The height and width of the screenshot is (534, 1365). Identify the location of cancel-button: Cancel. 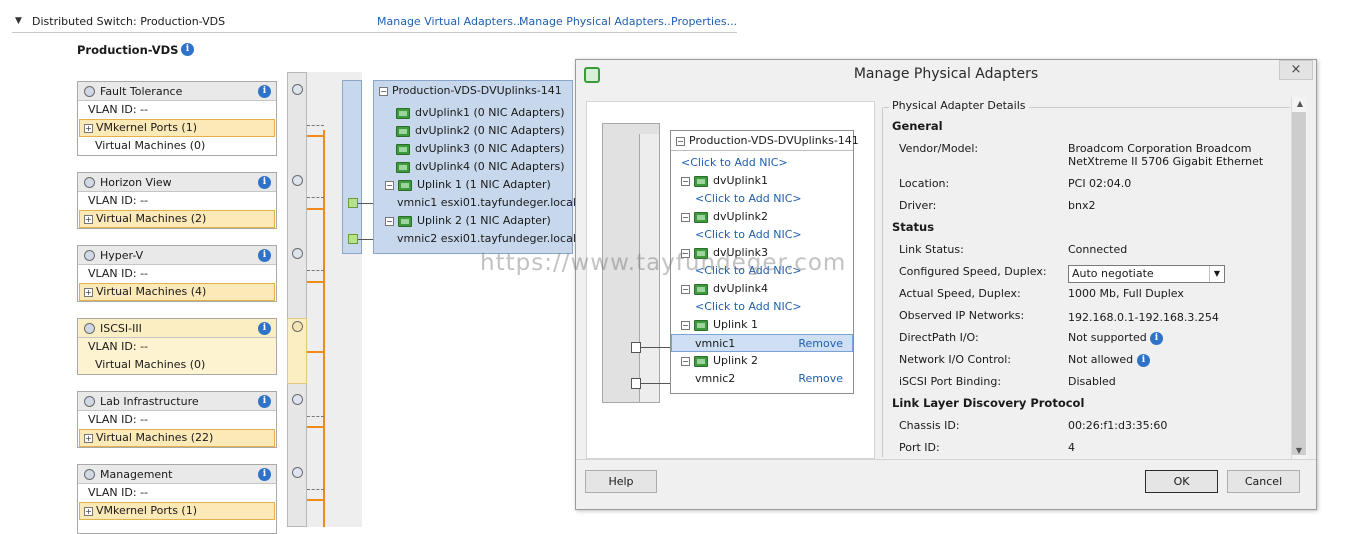
(1263, 481).